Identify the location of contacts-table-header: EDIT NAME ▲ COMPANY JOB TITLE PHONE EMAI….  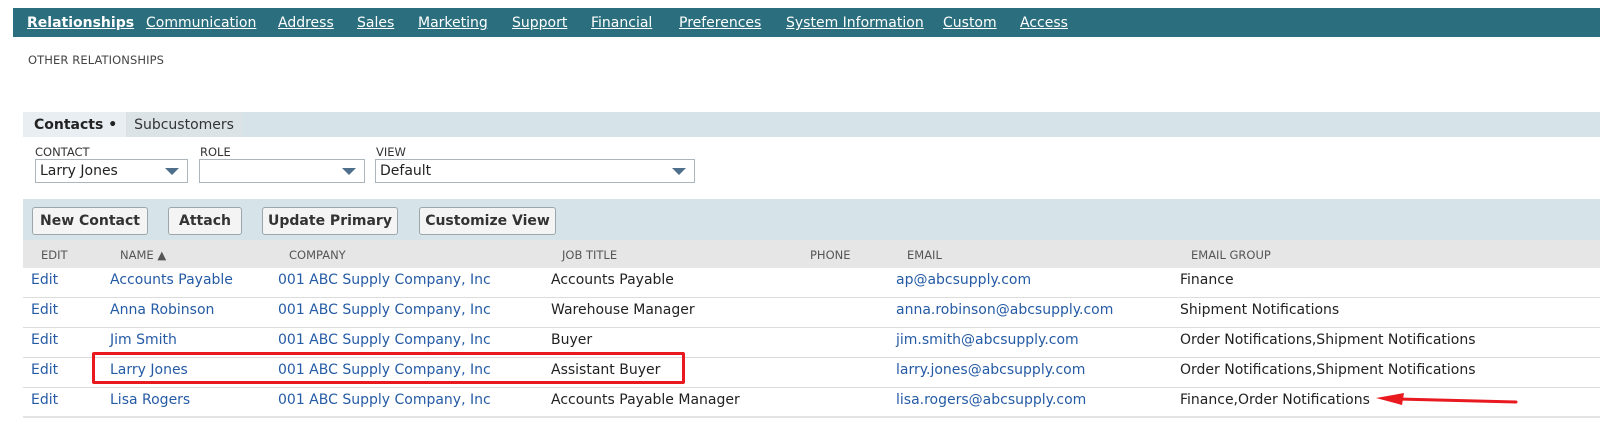
(811, 254).